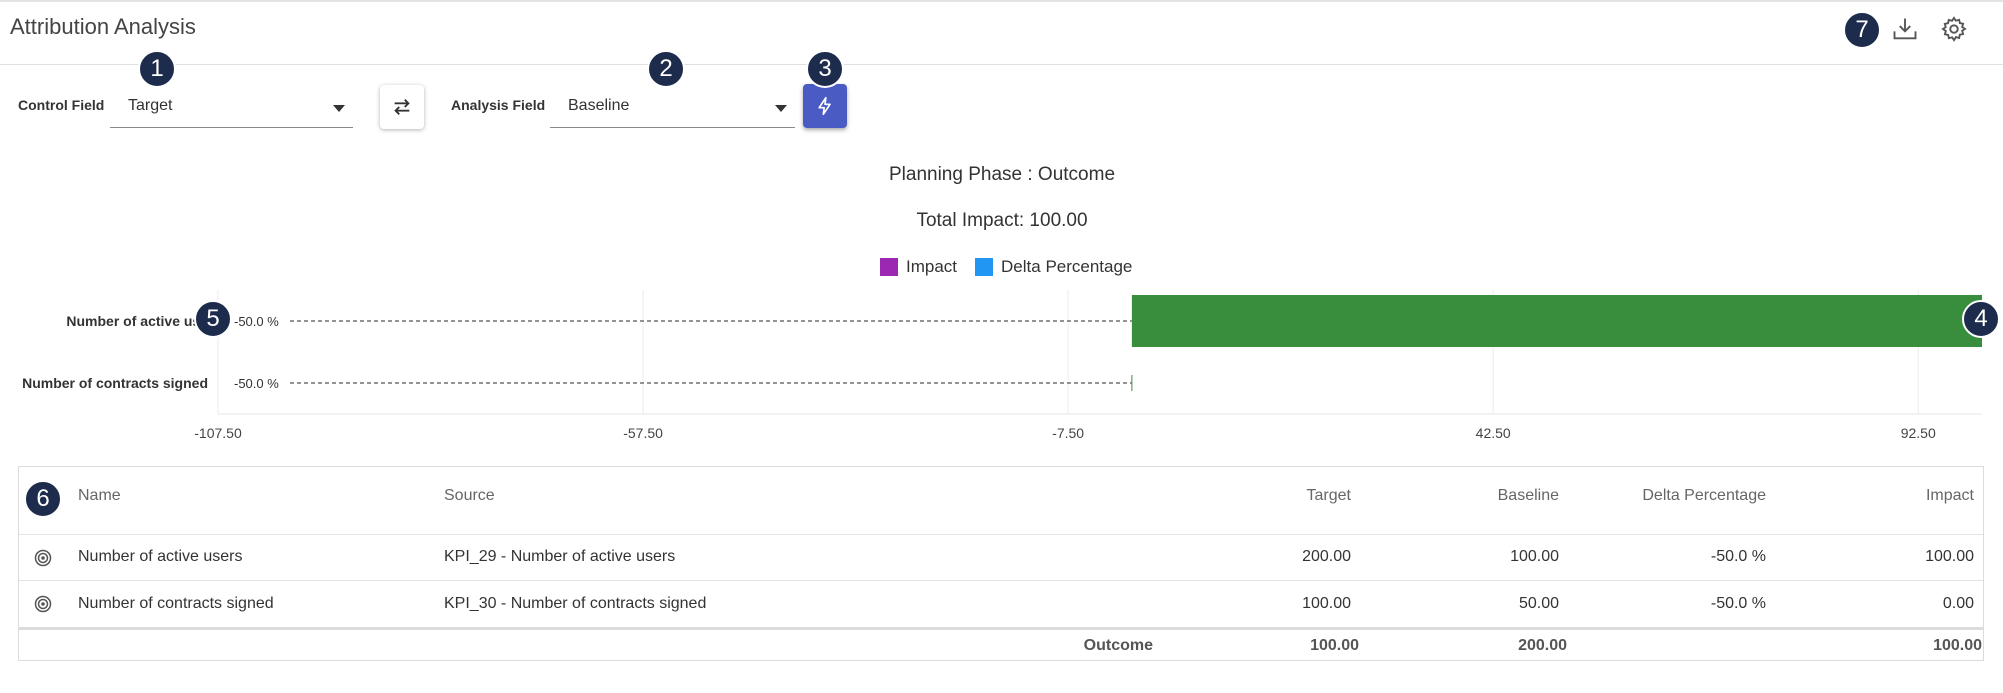 The width and height of the screenshot is (2003, 693). Describe the element at coordinates (1326, 556) in the screenshot. I see `row-target: 200.00` at that location.